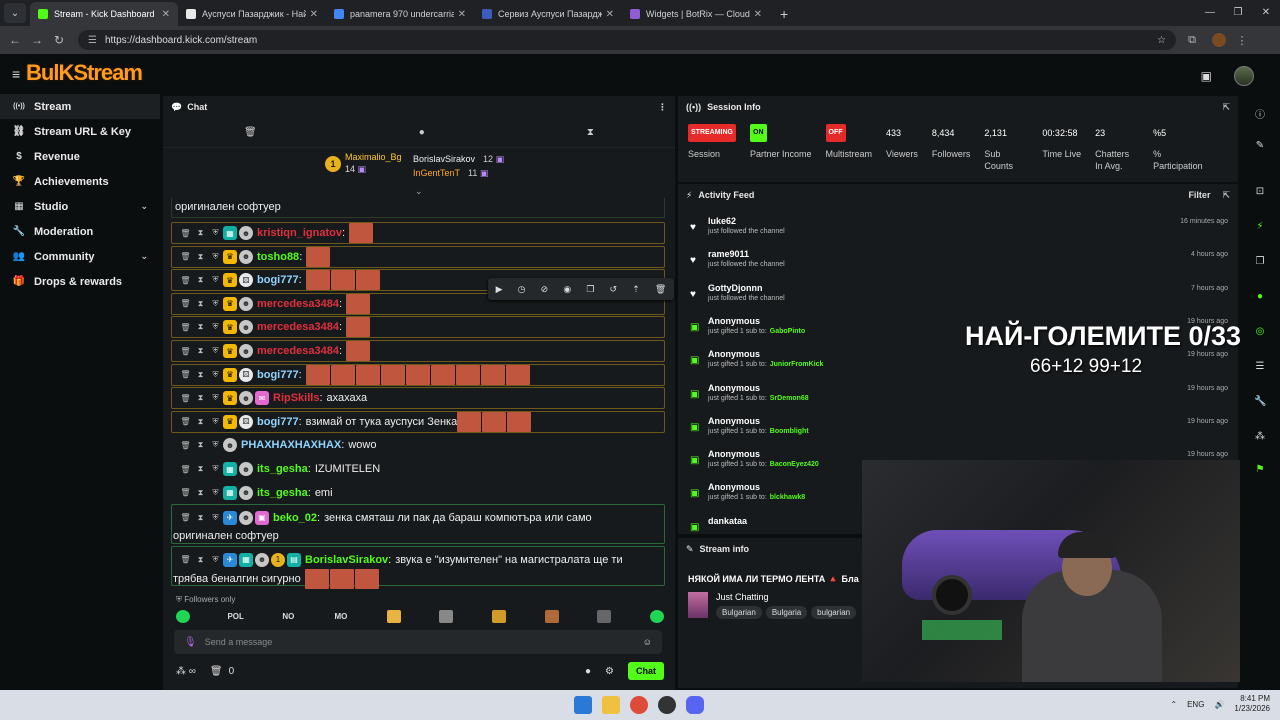 Image resolution: width=1280 pixels, height=720 pixels. What do you see at coordinates (186, 671) in the screenshot?
I see `points-icon: ⁂ ∞` at bounding box center [186, 671].